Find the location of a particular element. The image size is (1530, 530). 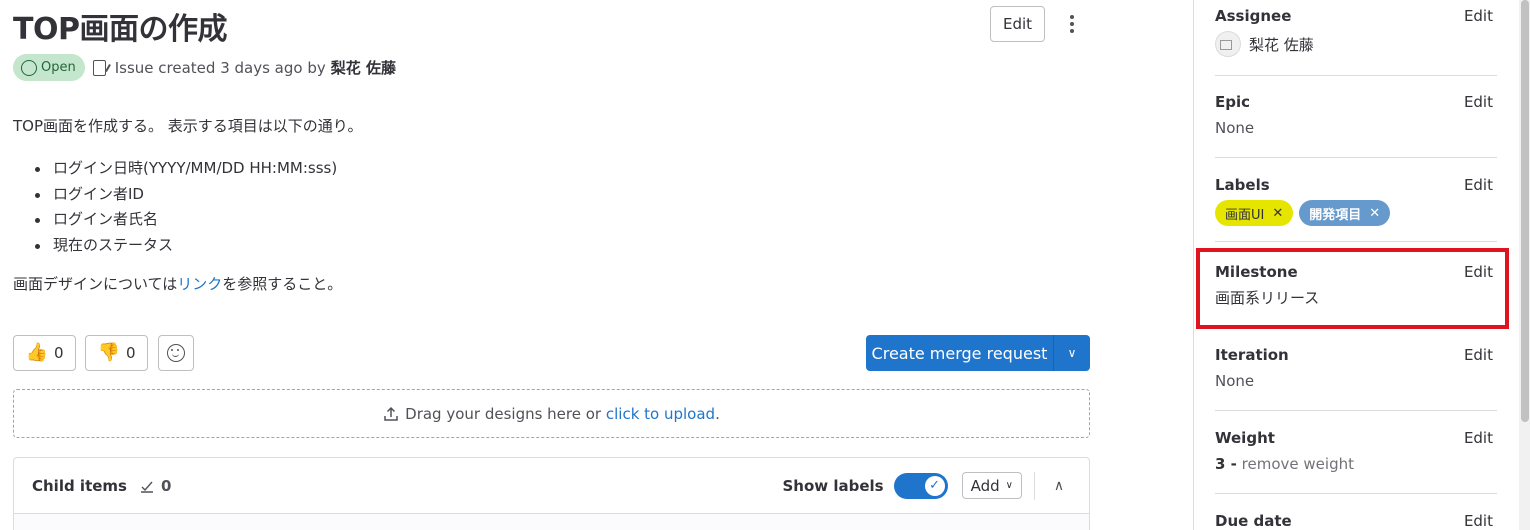

labels-label: Labels is located at coordinates (1242, 185).